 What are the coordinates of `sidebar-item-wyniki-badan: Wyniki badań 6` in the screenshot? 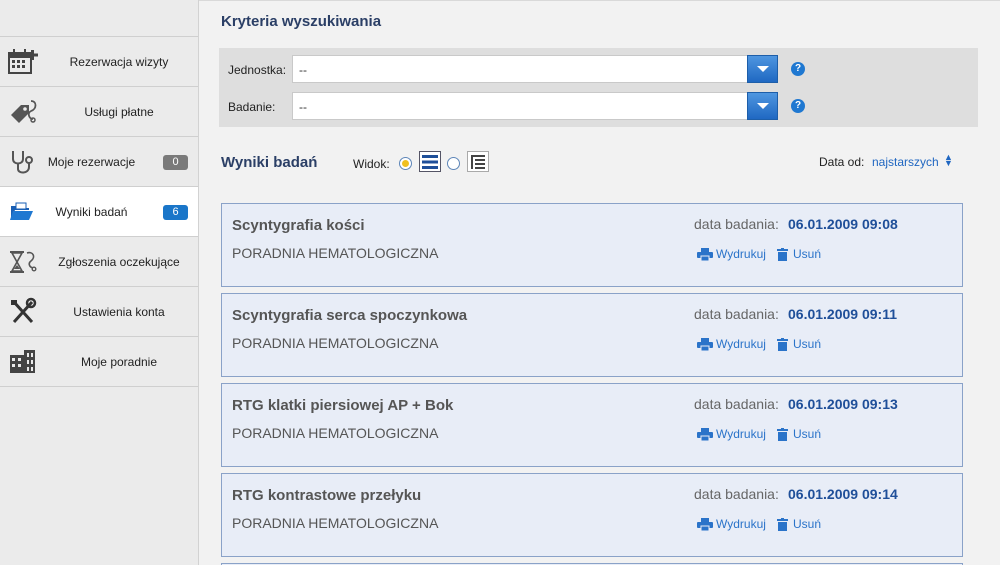 It's located at (99, 212).